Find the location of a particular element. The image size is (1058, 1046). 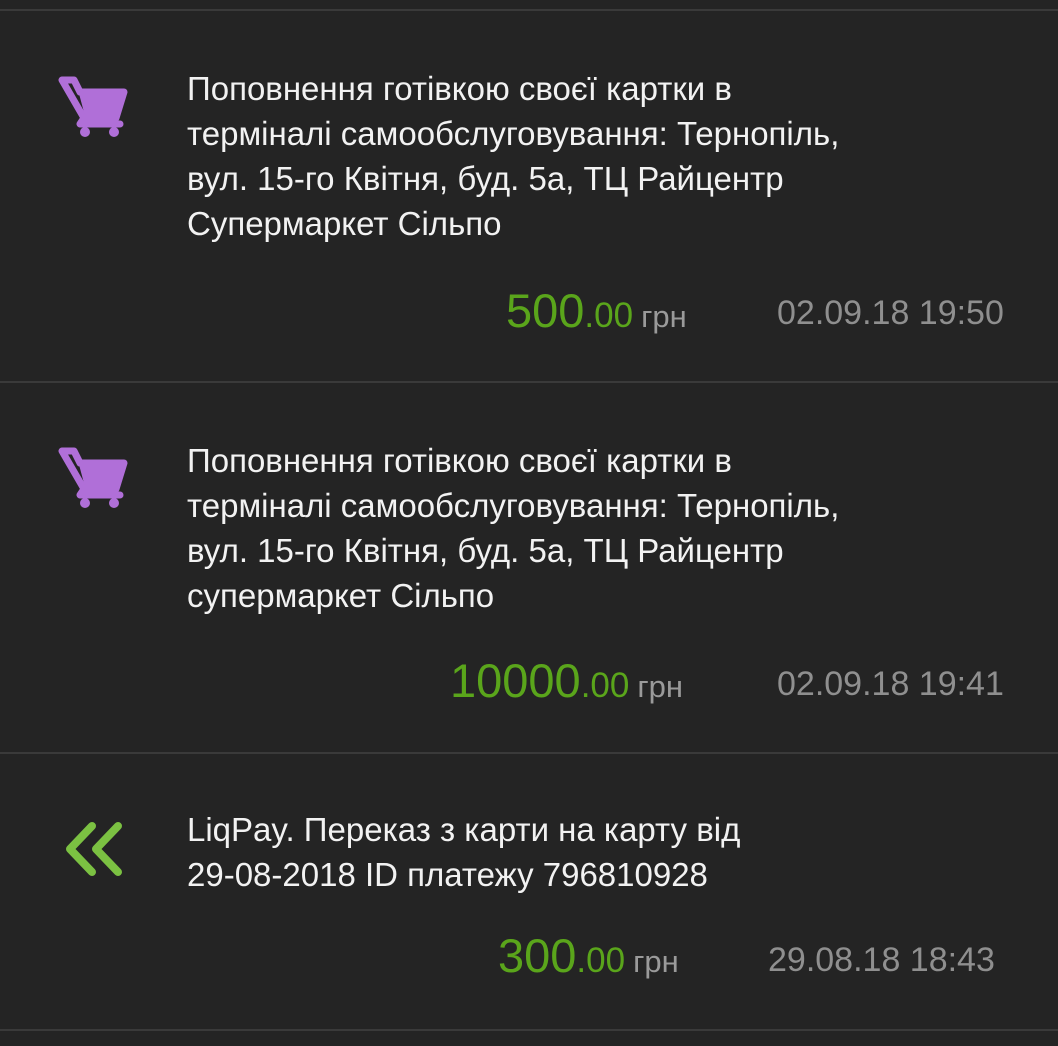

amount-integer: 10000 is located at coordinates (515, 680).